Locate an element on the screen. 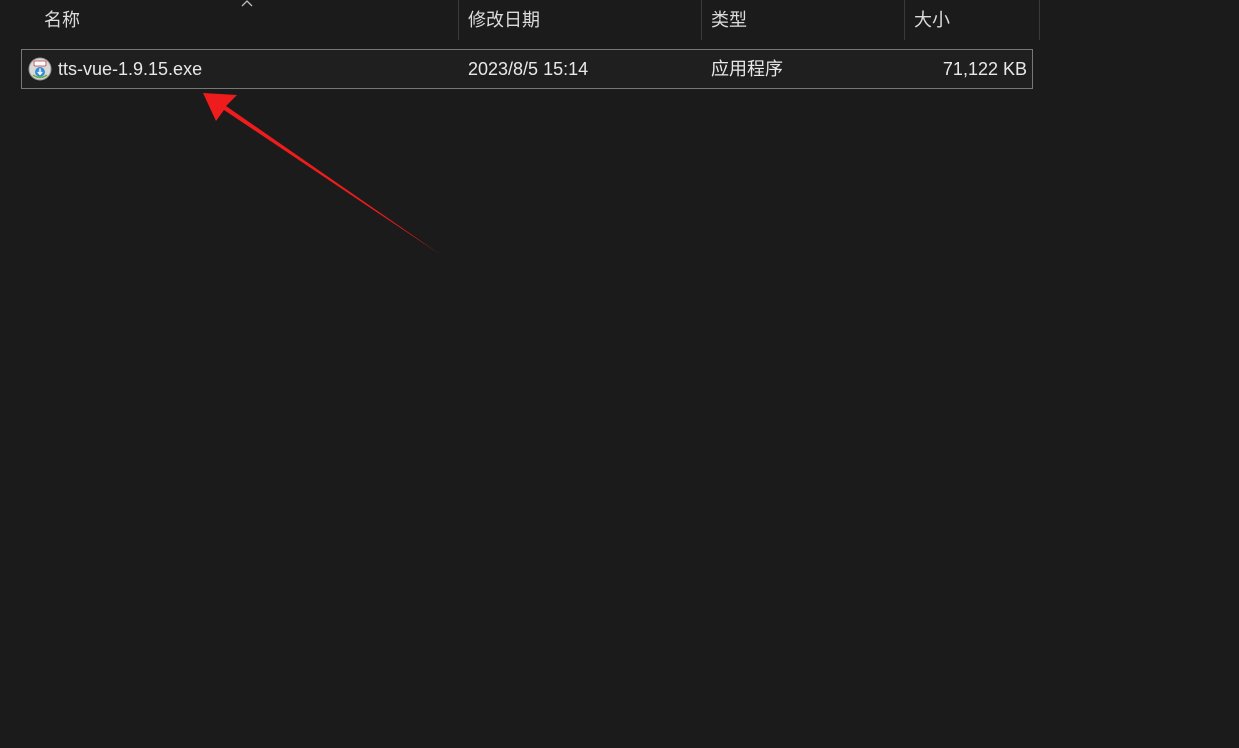 The width and height of the screenshot is (1239, 748). column-header-bar: 名称 修改日期 类型 大小 is located at coordinates (520, 20).